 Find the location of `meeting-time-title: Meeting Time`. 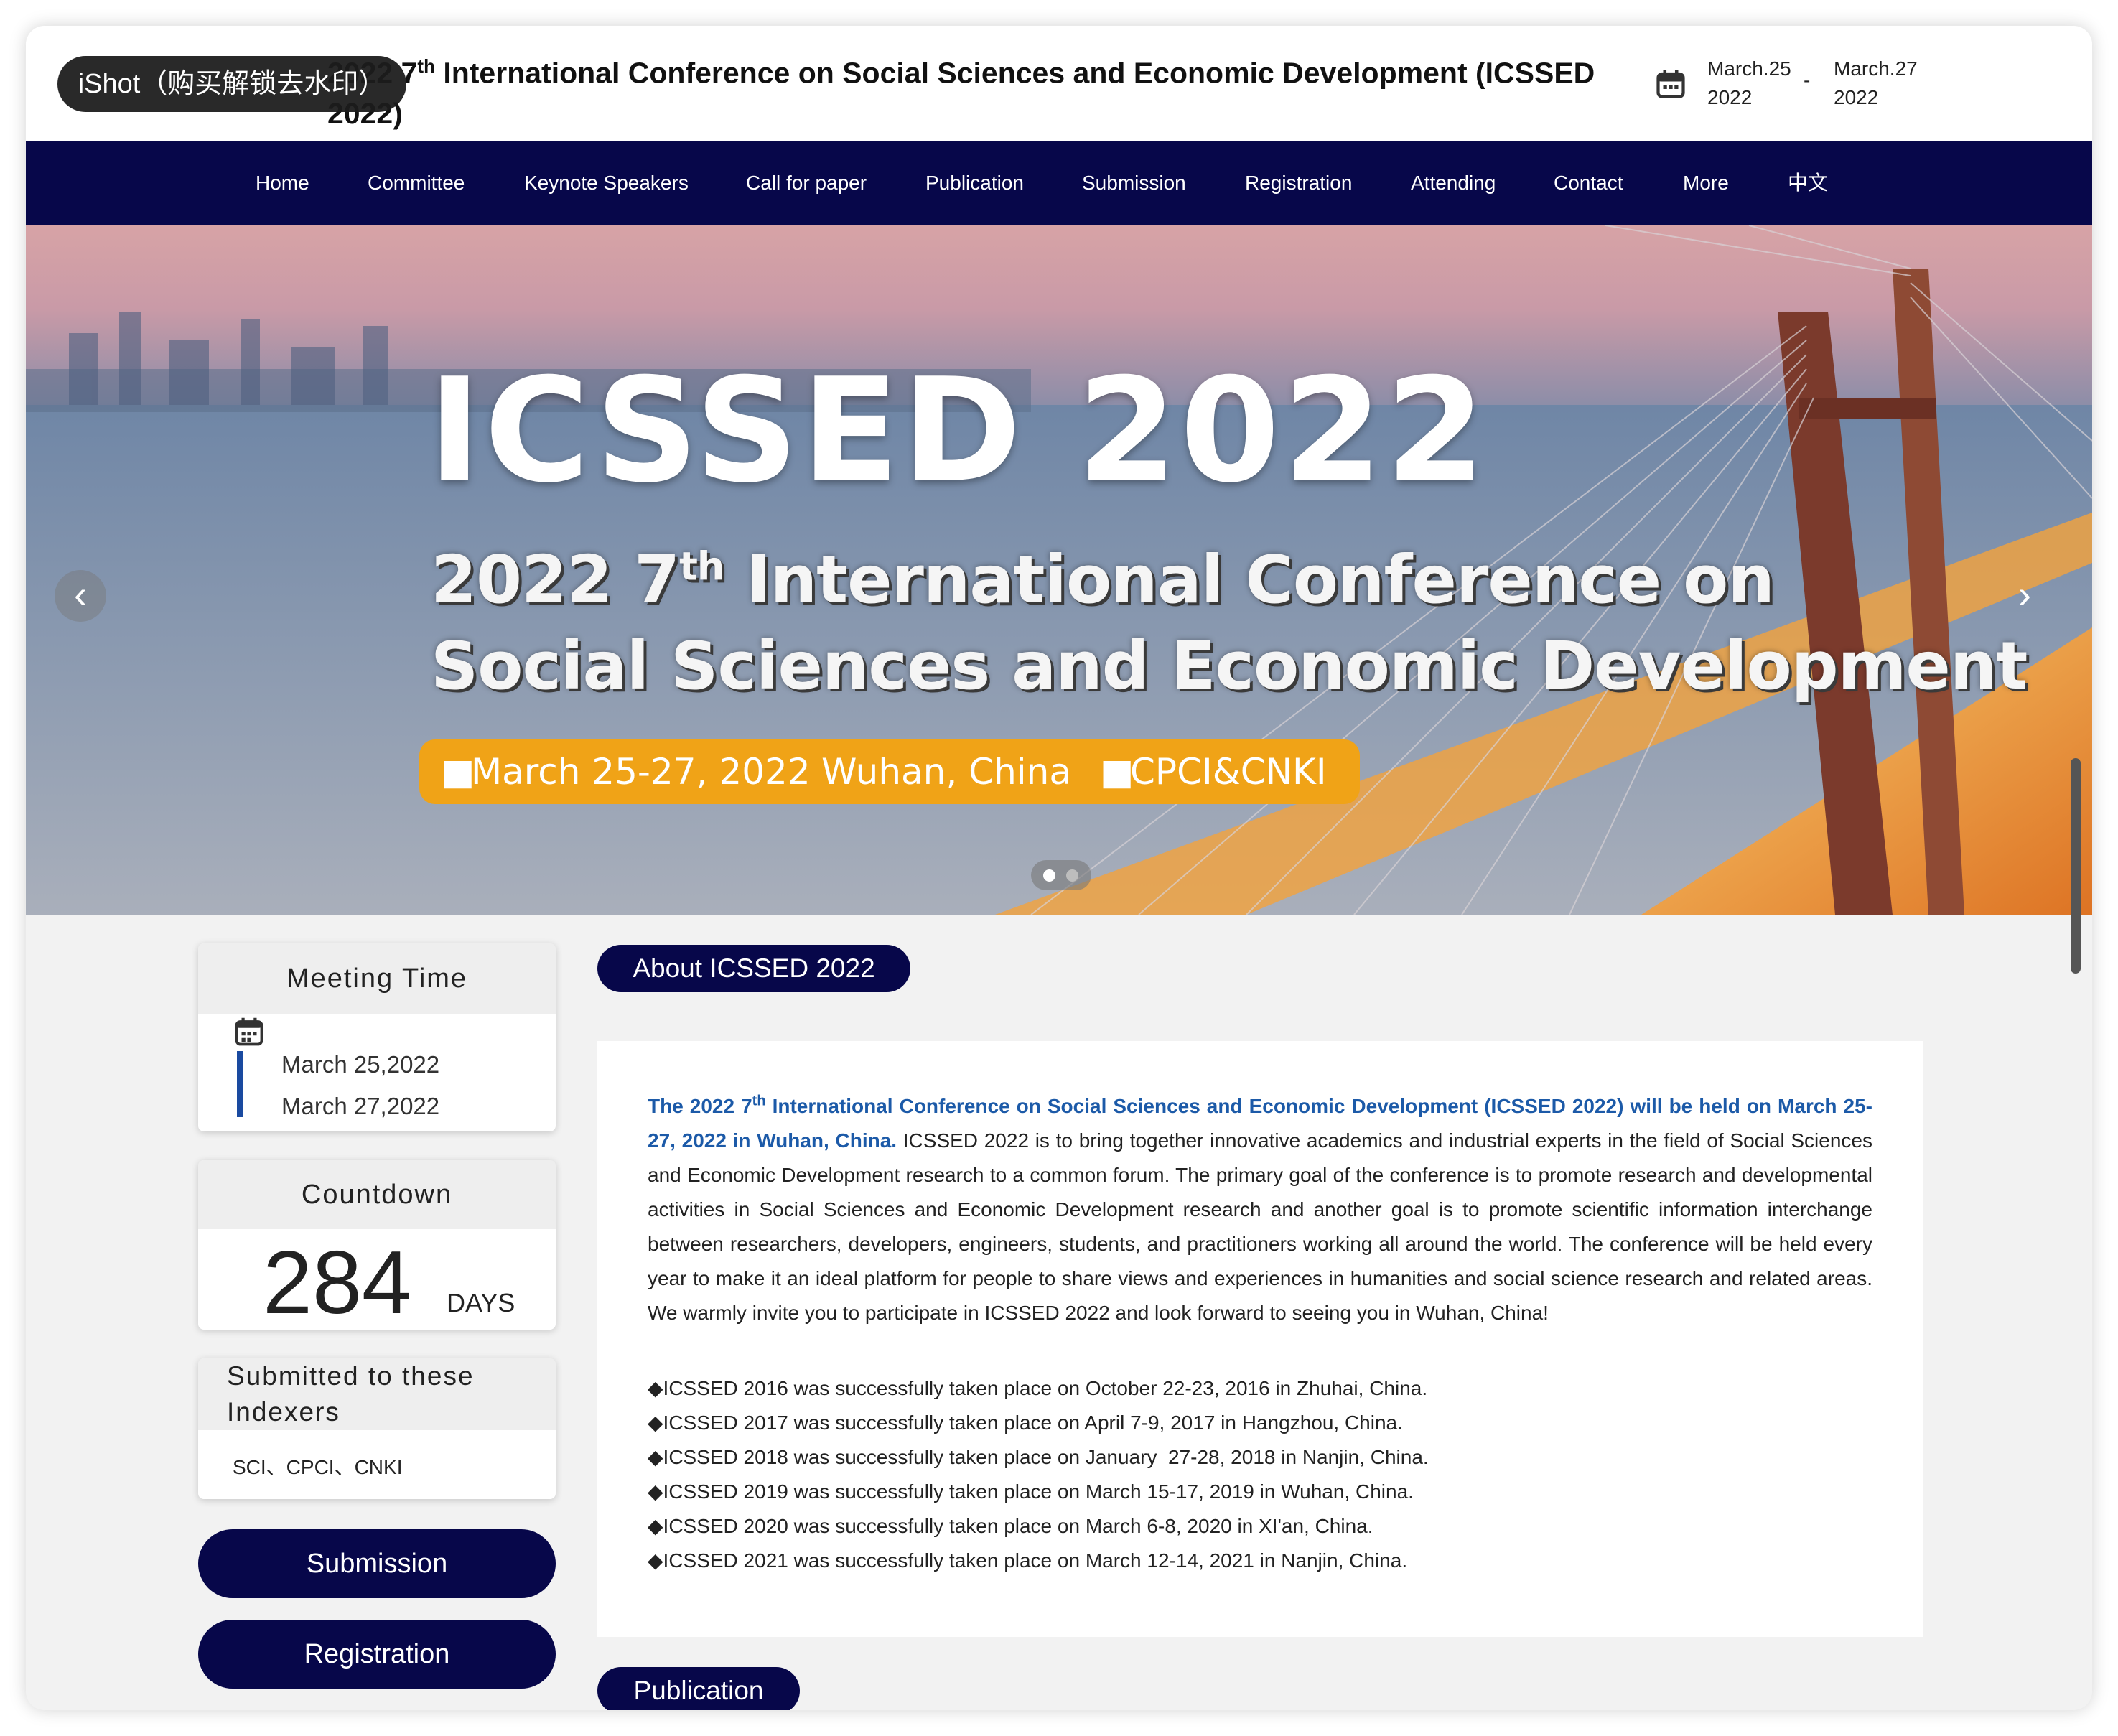

meeting-time-title: Meeting Time is located at coordinates (377, 978).